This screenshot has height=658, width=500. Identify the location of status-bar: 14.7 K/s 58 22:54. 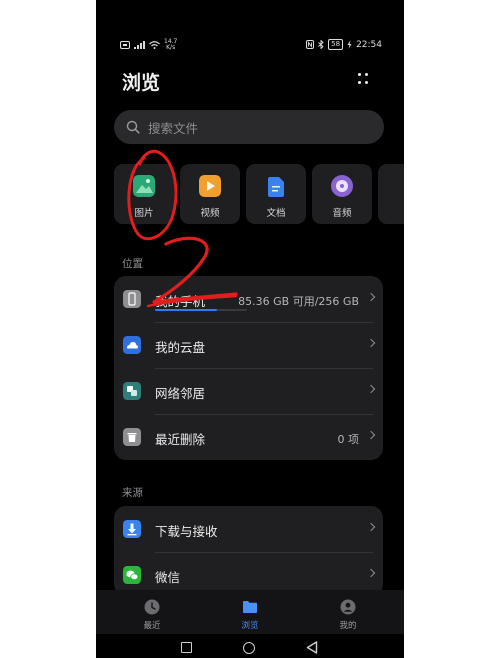
(250, 46).